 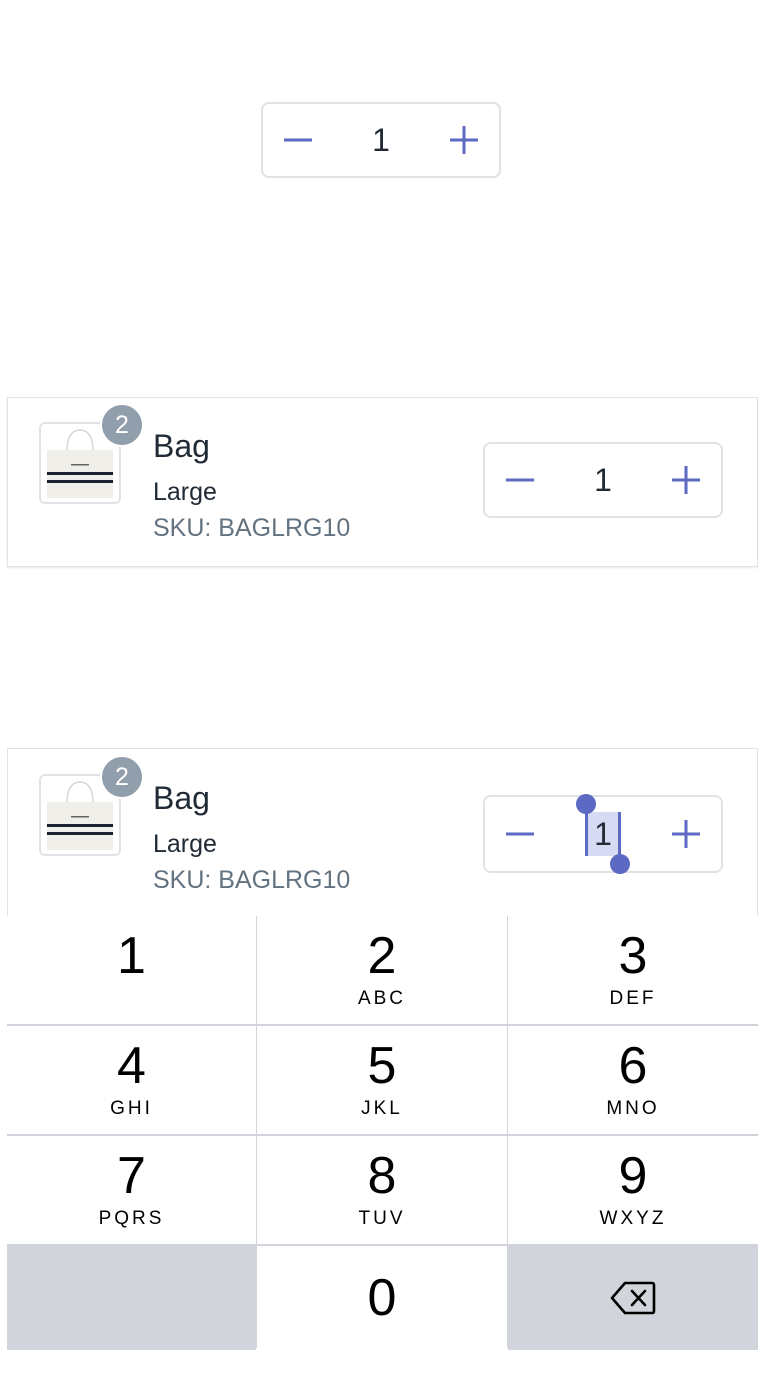 I want to click on backspace-icon, so click(x=633, y=1298).